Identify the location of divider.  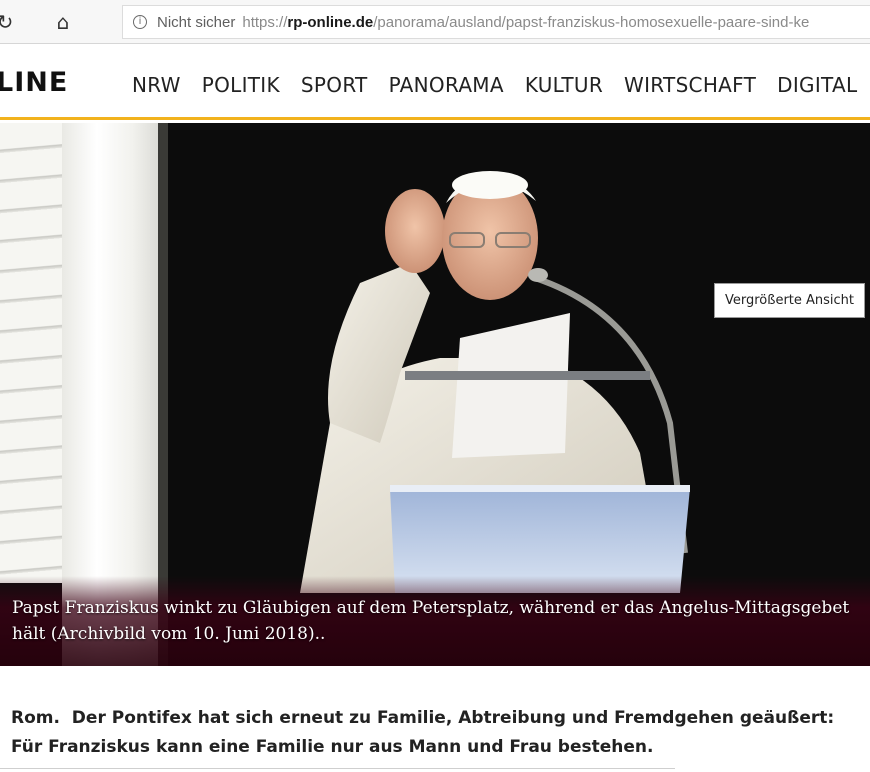
(337, 768).